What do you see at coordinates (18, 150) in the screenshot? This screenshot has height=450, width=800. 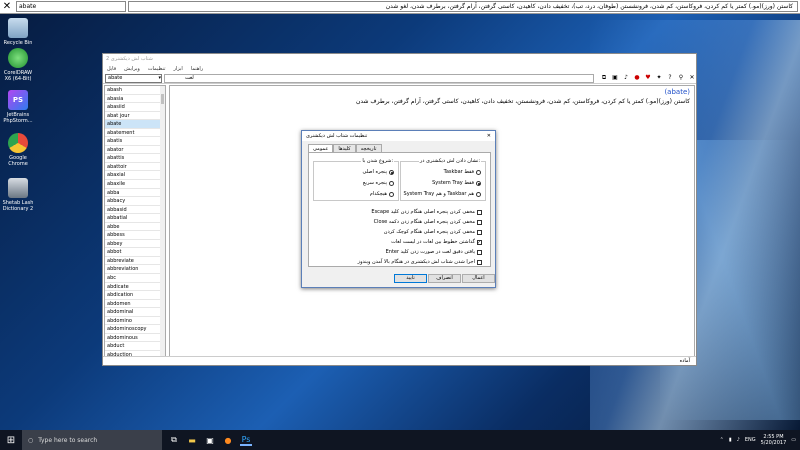 I see `desktop-icon-chrome: Google Chrome` at bounding box center [18, 150].